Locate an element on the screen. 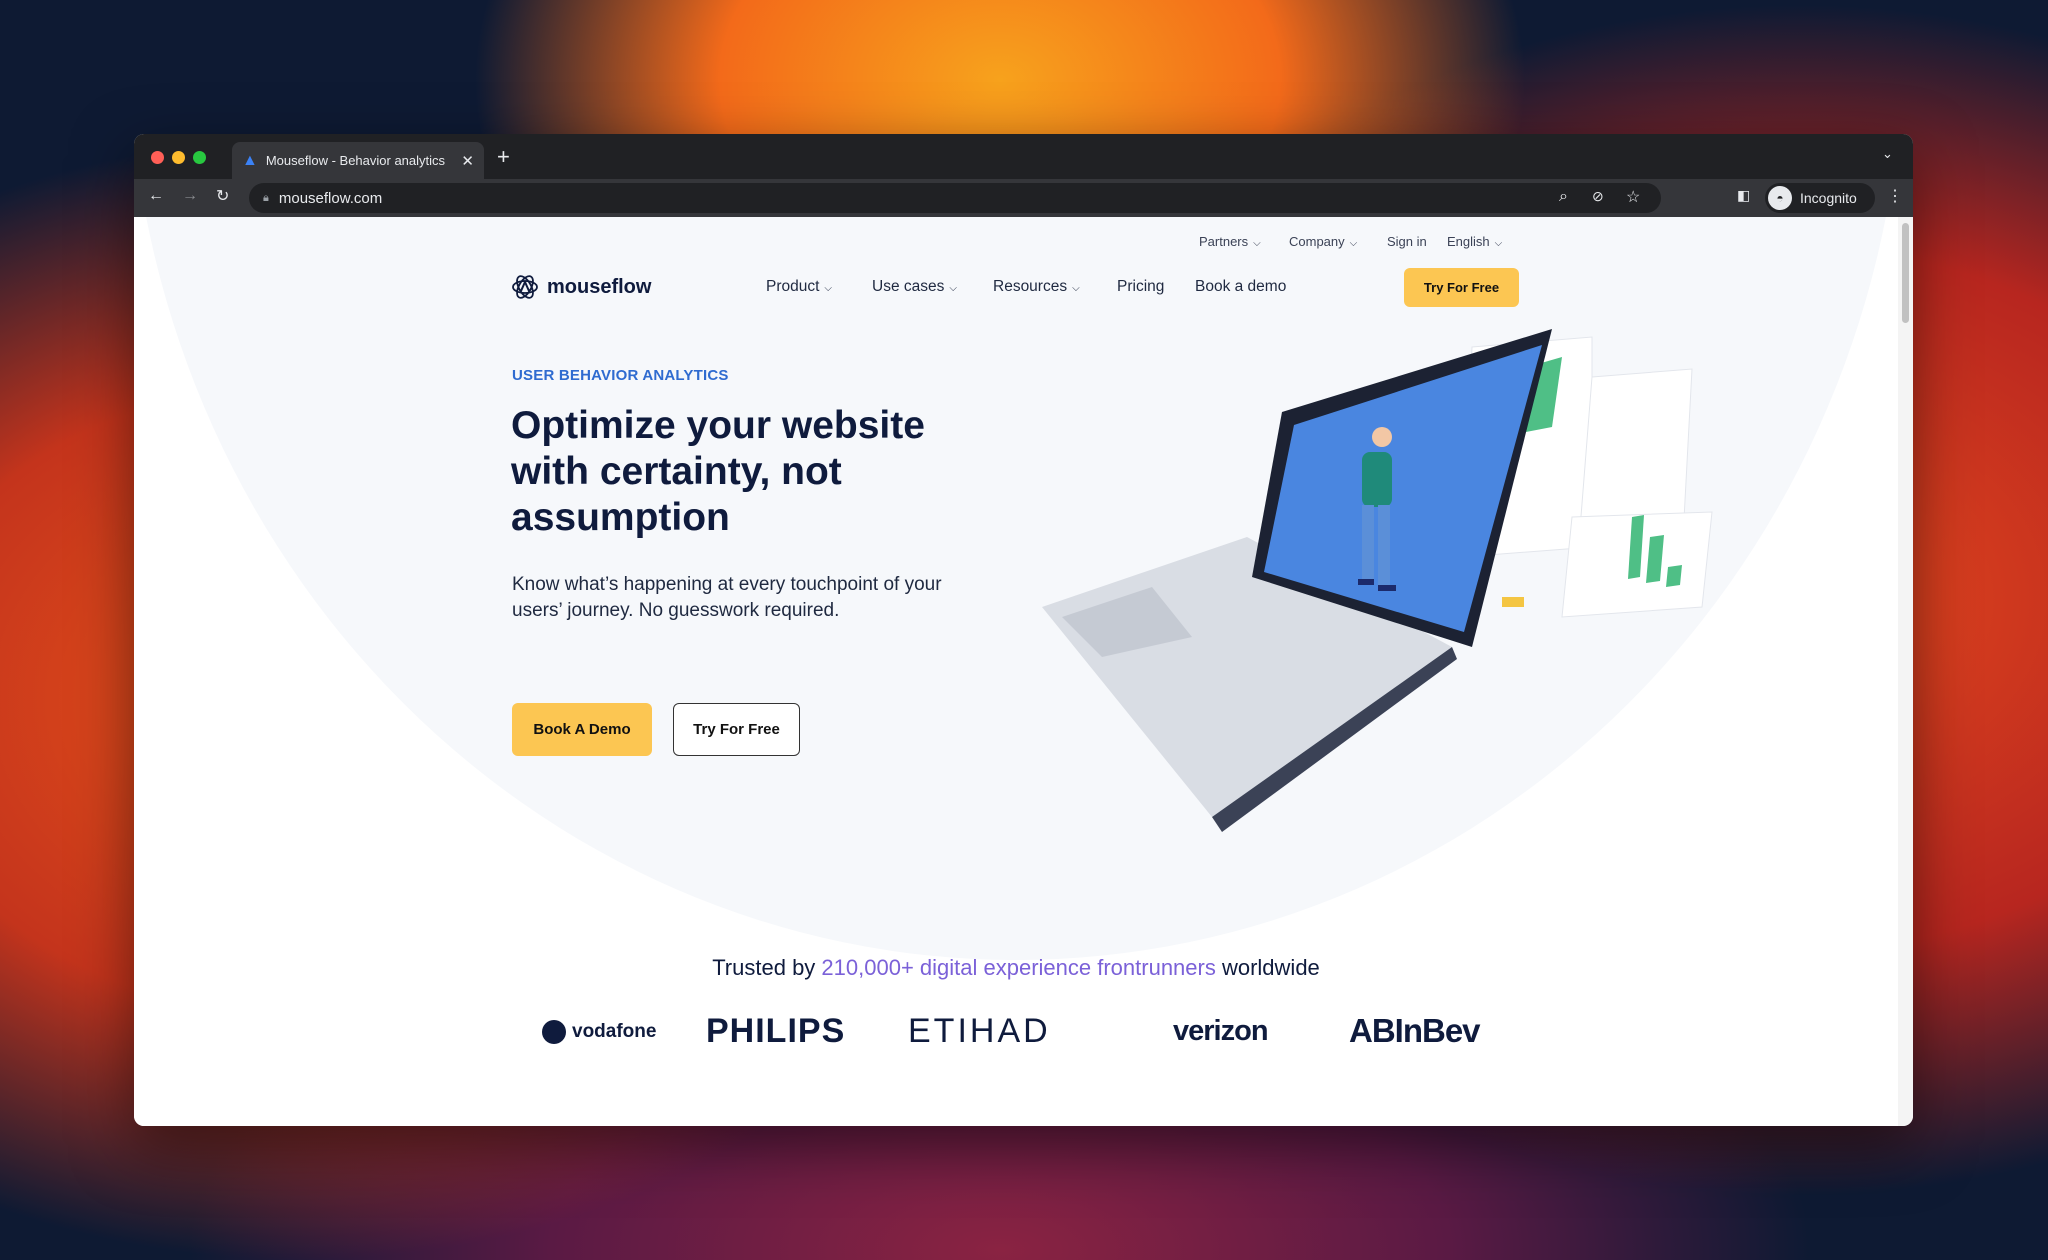 This screenshot has width=2048, height=1260. logo-philips: PHILIPS is located at coordinates (776, 1031).